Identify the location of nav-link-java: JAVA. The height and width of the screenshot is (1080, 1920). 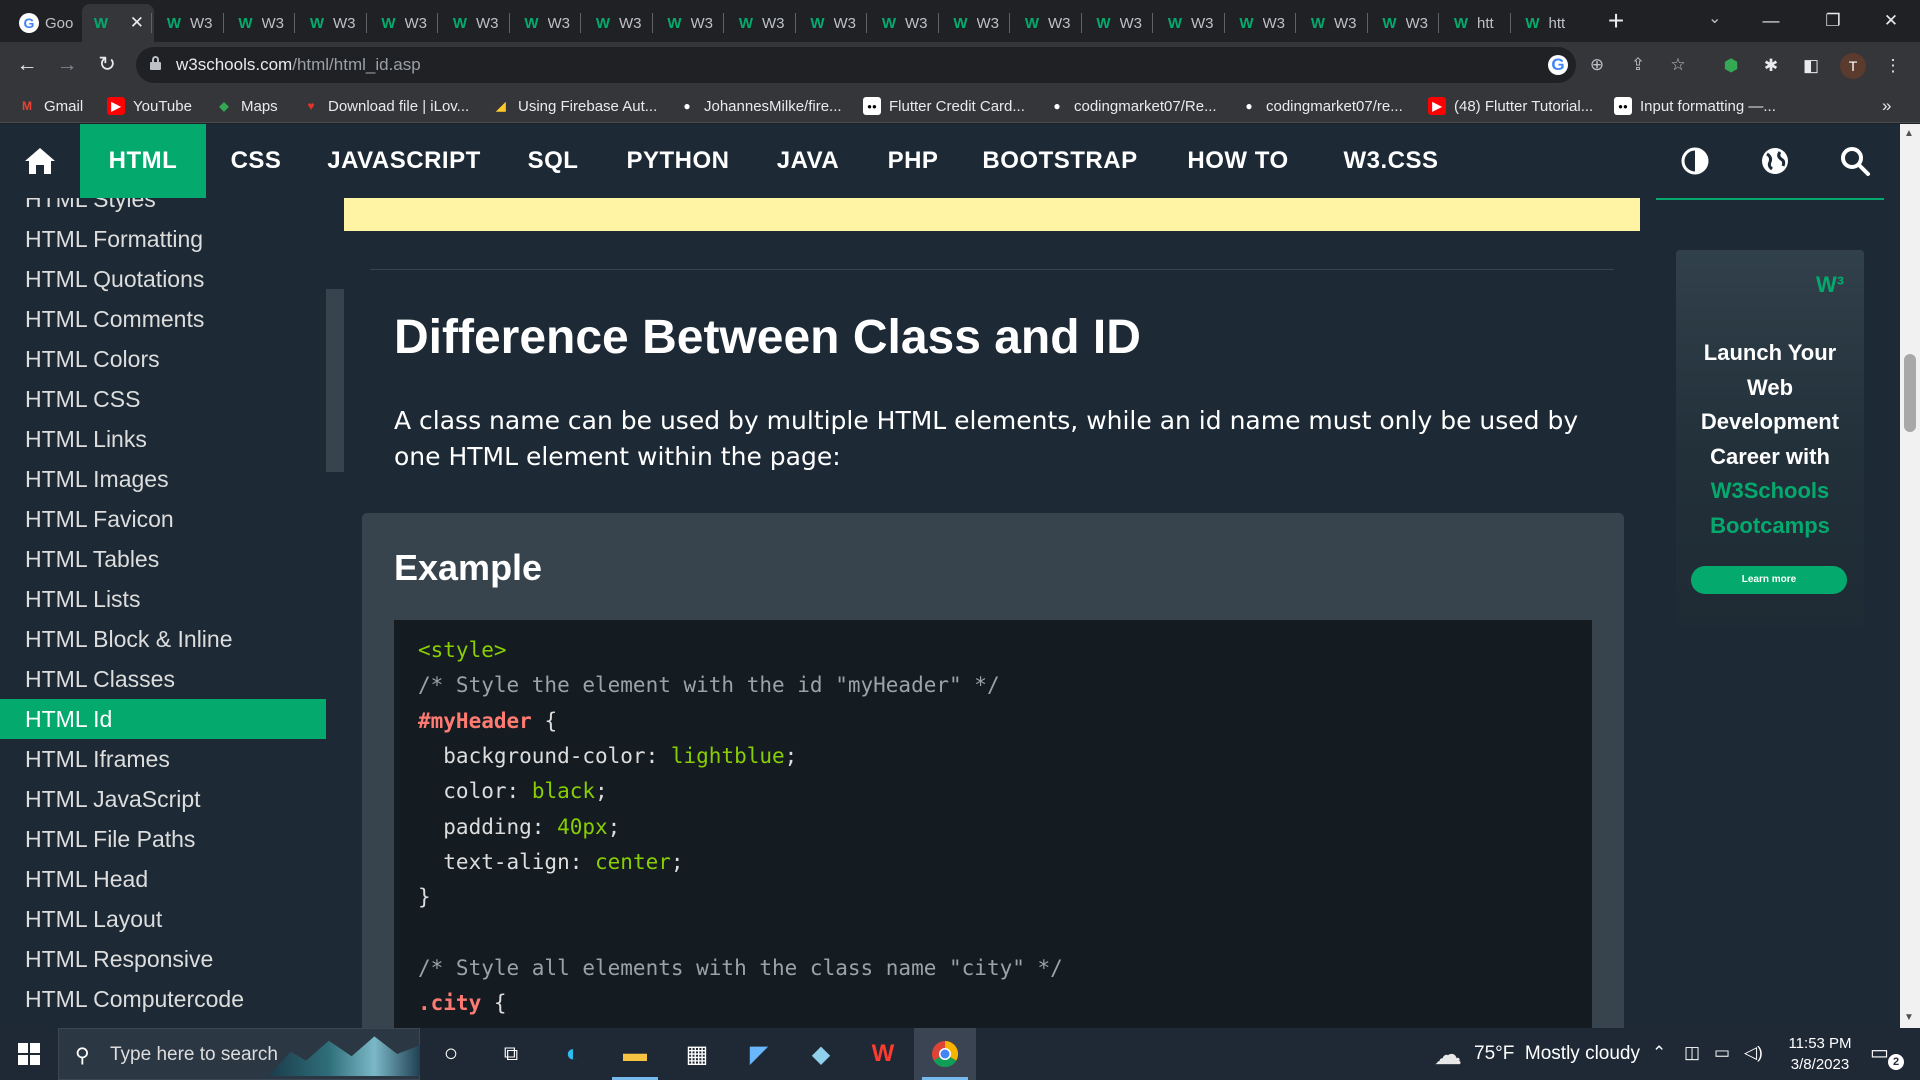
(808, 161).